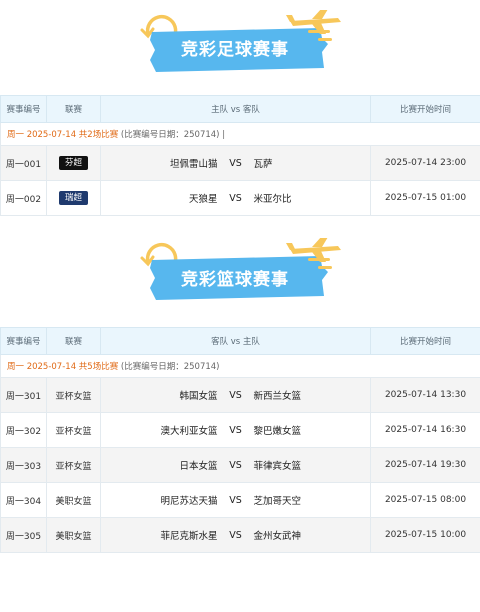 Image resolution: width=480 pixels, height=612 pixels. Describe the element at coordinates (304, 198) in the screenshot. I see `away-team: 米亚尔比` at that location.